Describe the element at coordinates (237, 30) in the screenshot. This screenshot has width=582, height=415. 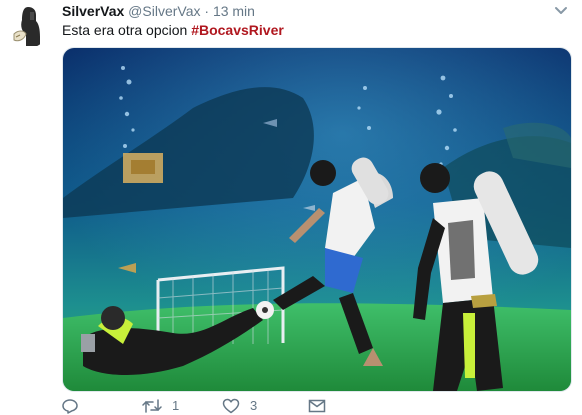
I see `hashtag-link: #BocavsRiver` at that location.